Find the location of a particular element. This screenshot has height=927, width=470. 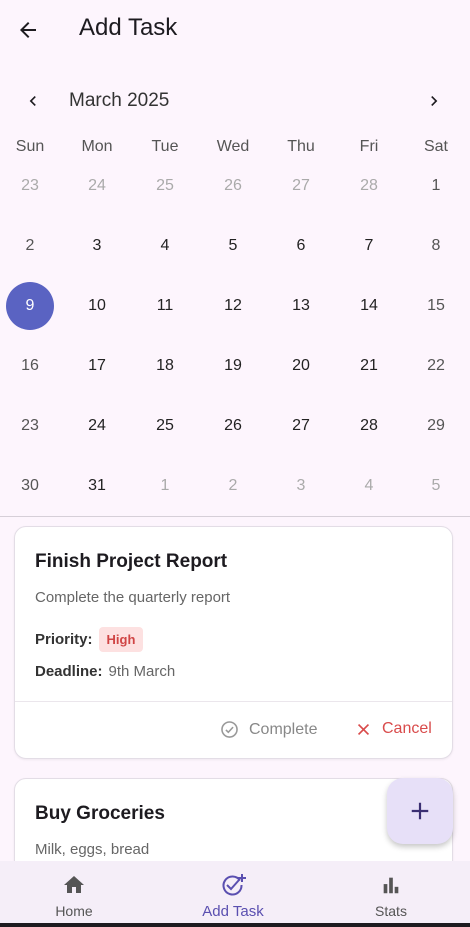

add-task-fab is located at coordinates (420, 811).